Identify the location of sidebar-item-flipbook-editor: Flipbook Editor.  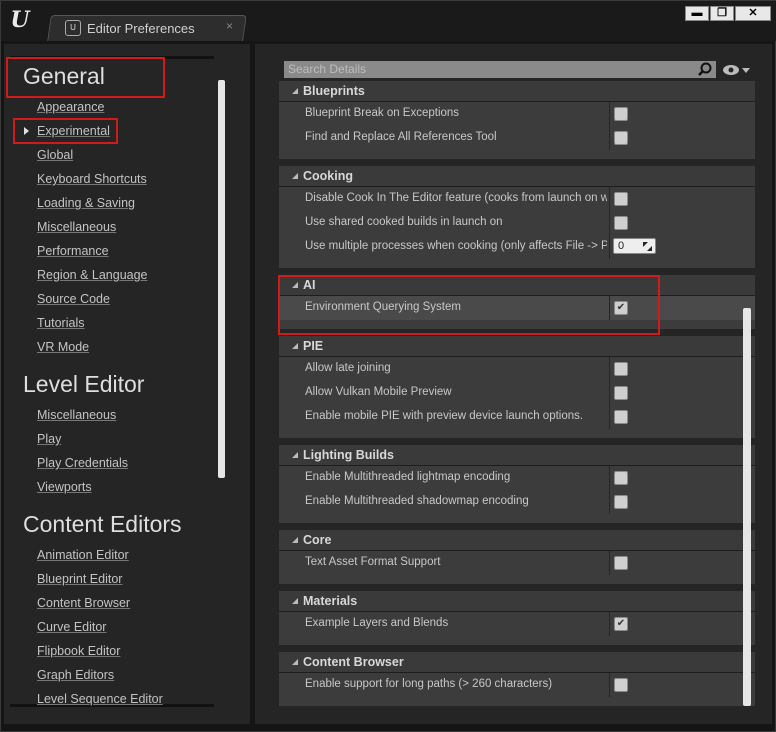
(78, 651).